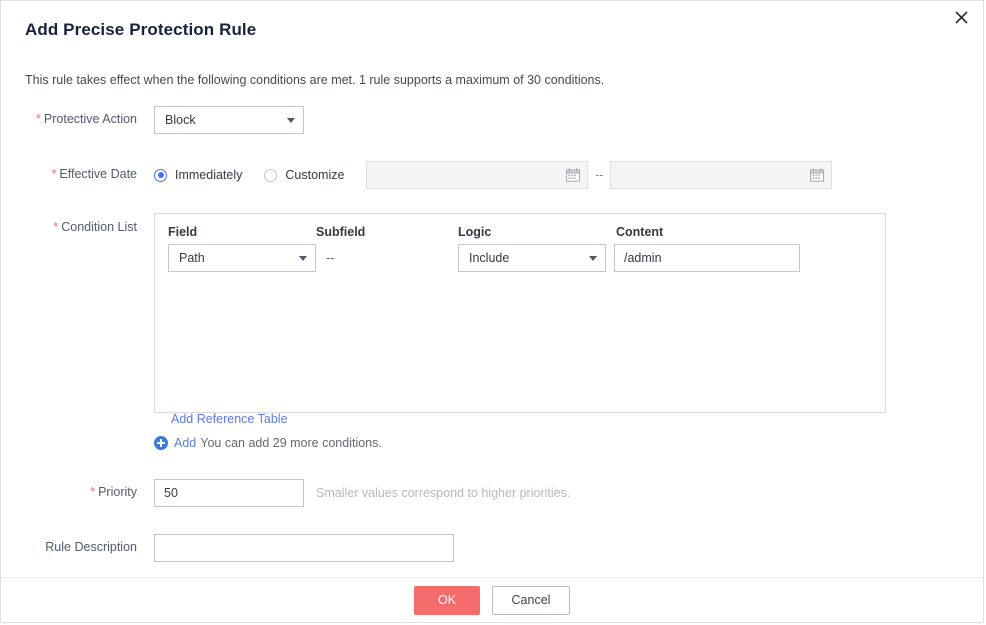 The image size is (986, 625). What do you see at coordinates (161, 443) in the screenshot?
I see `plus-circle-icon` at bounding box center [161, 443].